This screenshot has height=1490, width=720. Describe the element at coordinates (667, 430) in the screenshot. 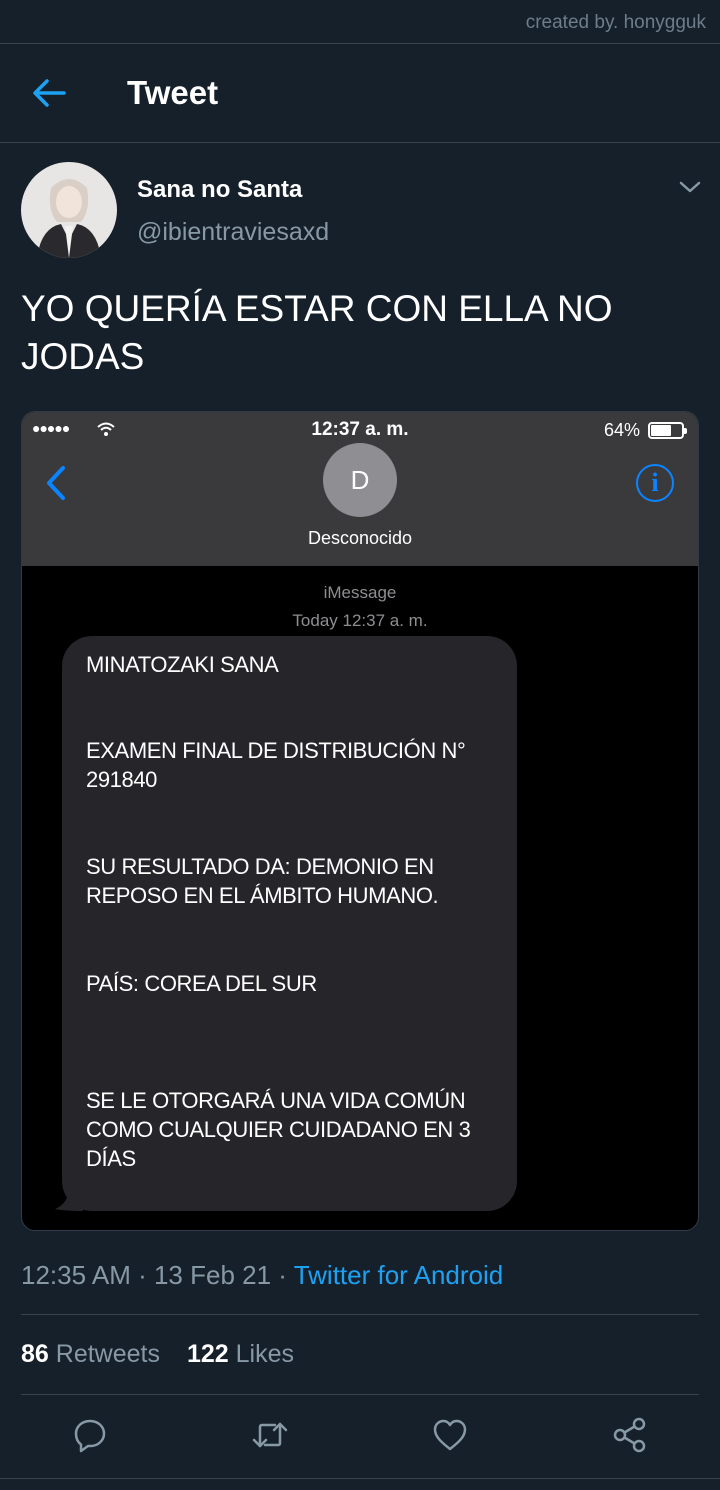

I see `battery-icon` at that location.